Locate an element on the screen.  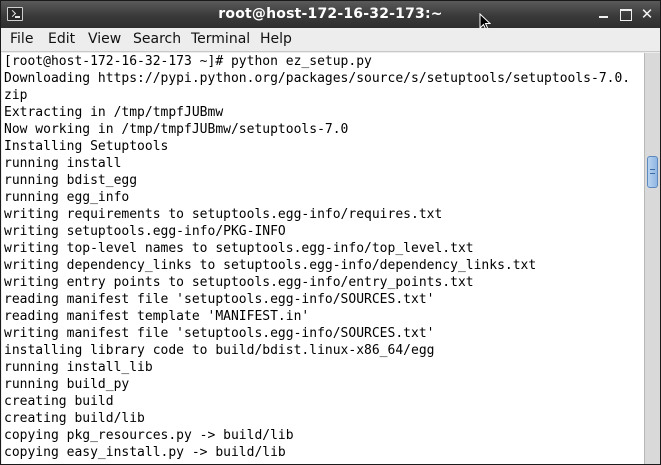
scrollbar-thumb is located at coordinates (652, 172).